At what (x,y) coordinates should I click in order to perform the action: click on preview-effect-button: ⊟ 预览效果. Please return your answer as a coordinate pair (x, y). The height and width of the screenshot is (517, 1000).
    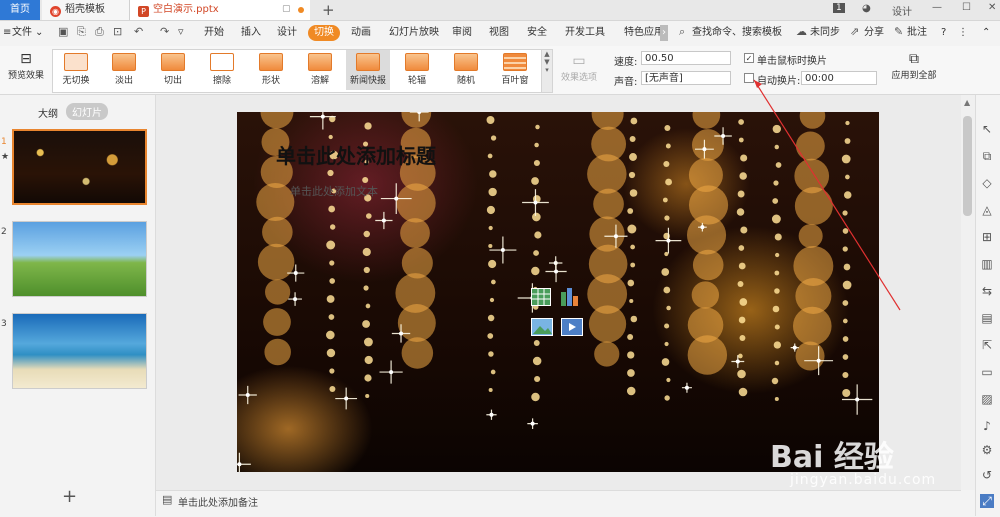
    Looking at the image, I should click on (26, 65).